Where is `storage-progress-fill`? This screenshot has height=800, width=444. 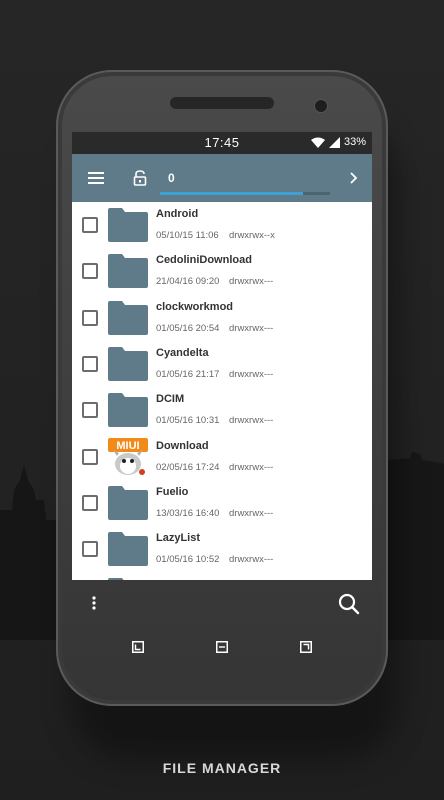 storage-progress-fill is located at coordinates (231, 193).